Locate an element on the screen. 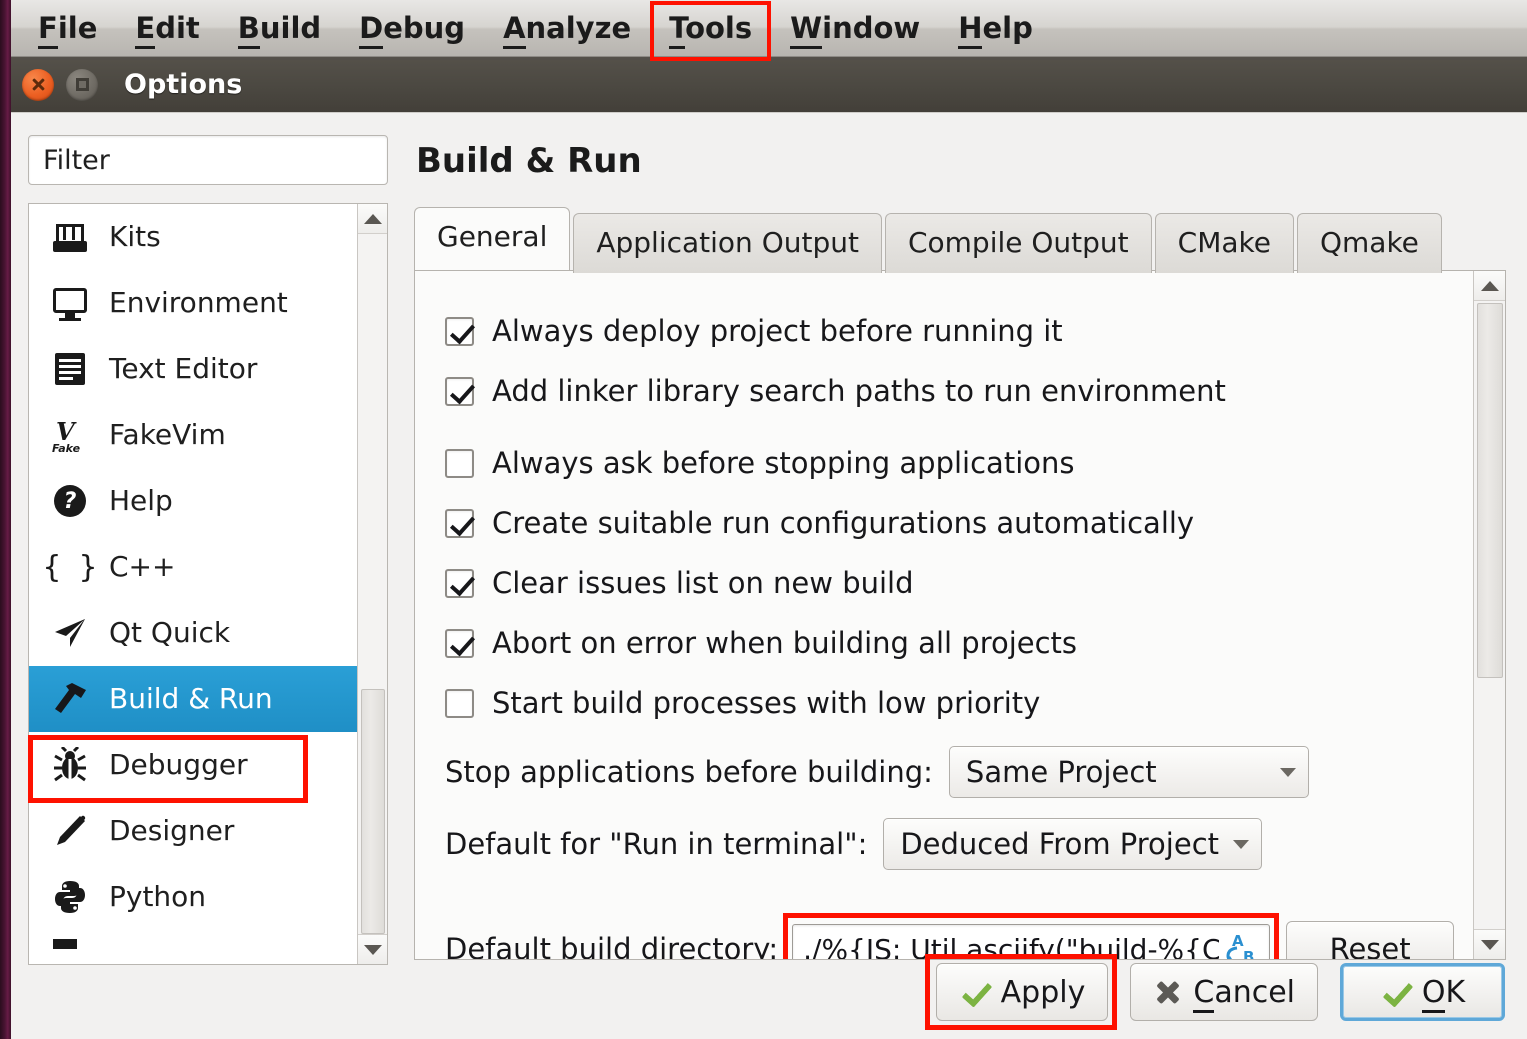  stop-applications-value: Same Project is located at coordinates (1061, 772).